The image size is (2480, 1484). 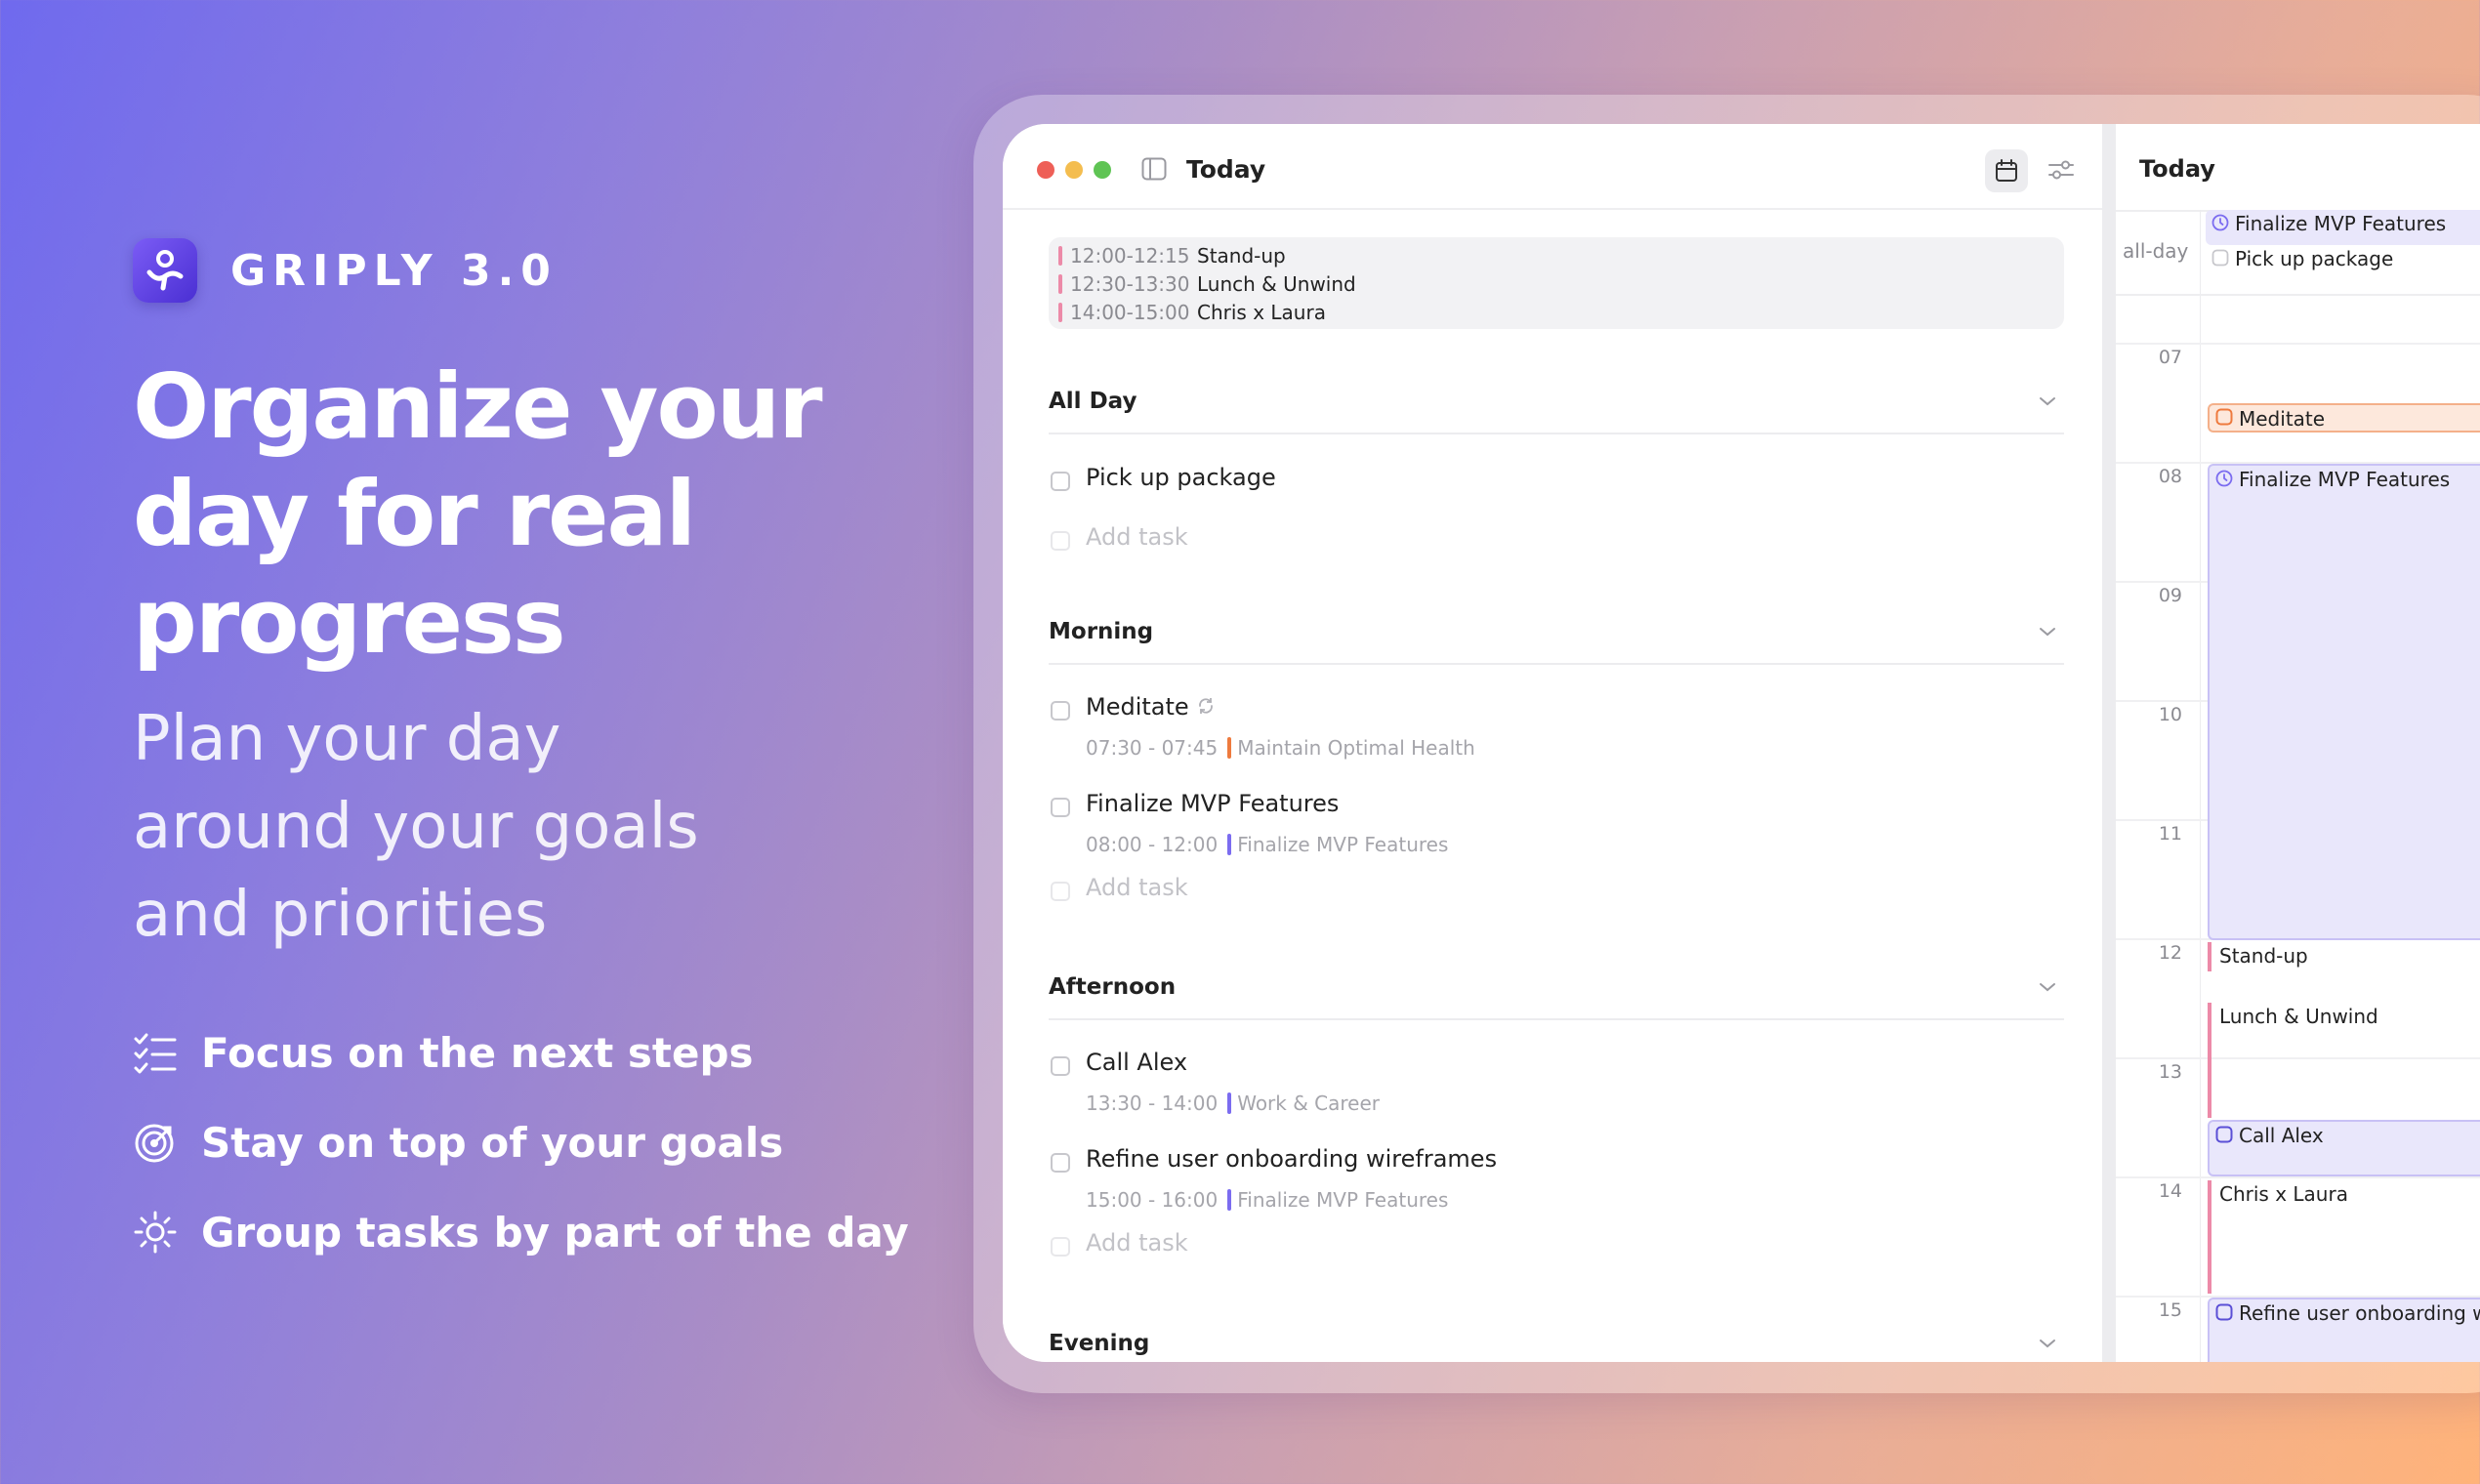 I want to click on event-title: Meditate, so click(x=2282, y=419).